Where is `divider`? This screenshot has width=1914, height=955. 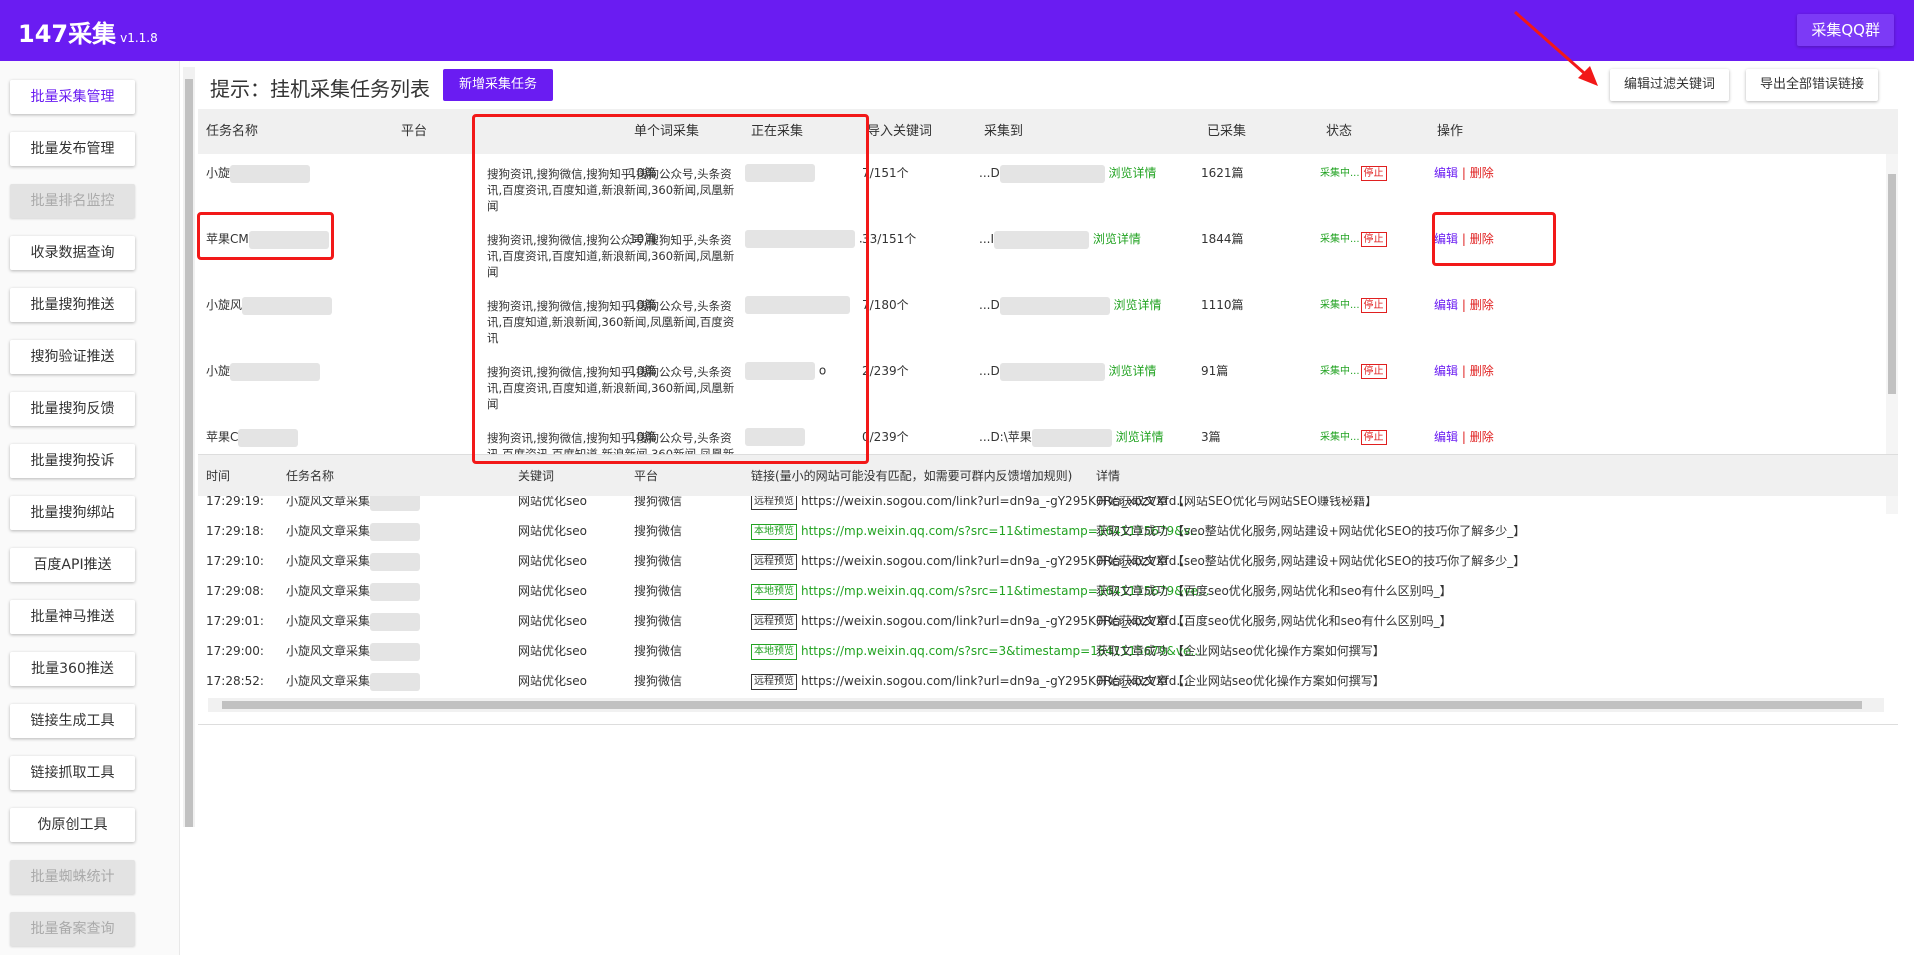 divider is located at coordinates (1048, 724).